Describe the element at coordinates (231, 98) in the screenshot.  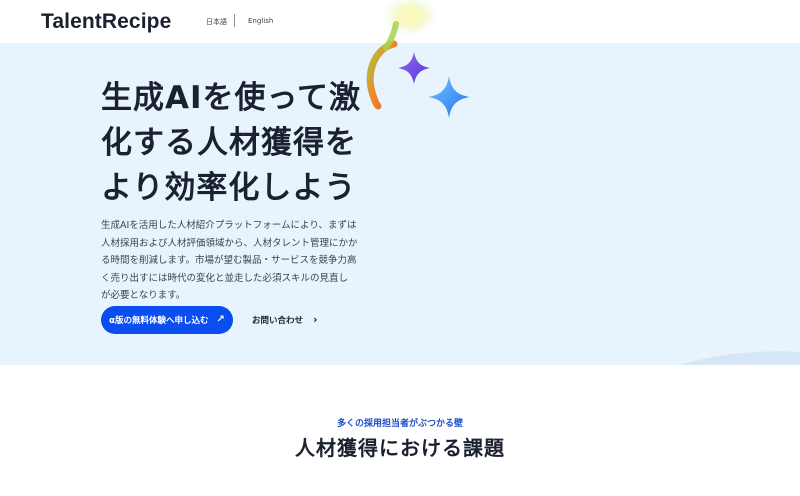
I see `headline-line: 生成AIを使って激` at that location.